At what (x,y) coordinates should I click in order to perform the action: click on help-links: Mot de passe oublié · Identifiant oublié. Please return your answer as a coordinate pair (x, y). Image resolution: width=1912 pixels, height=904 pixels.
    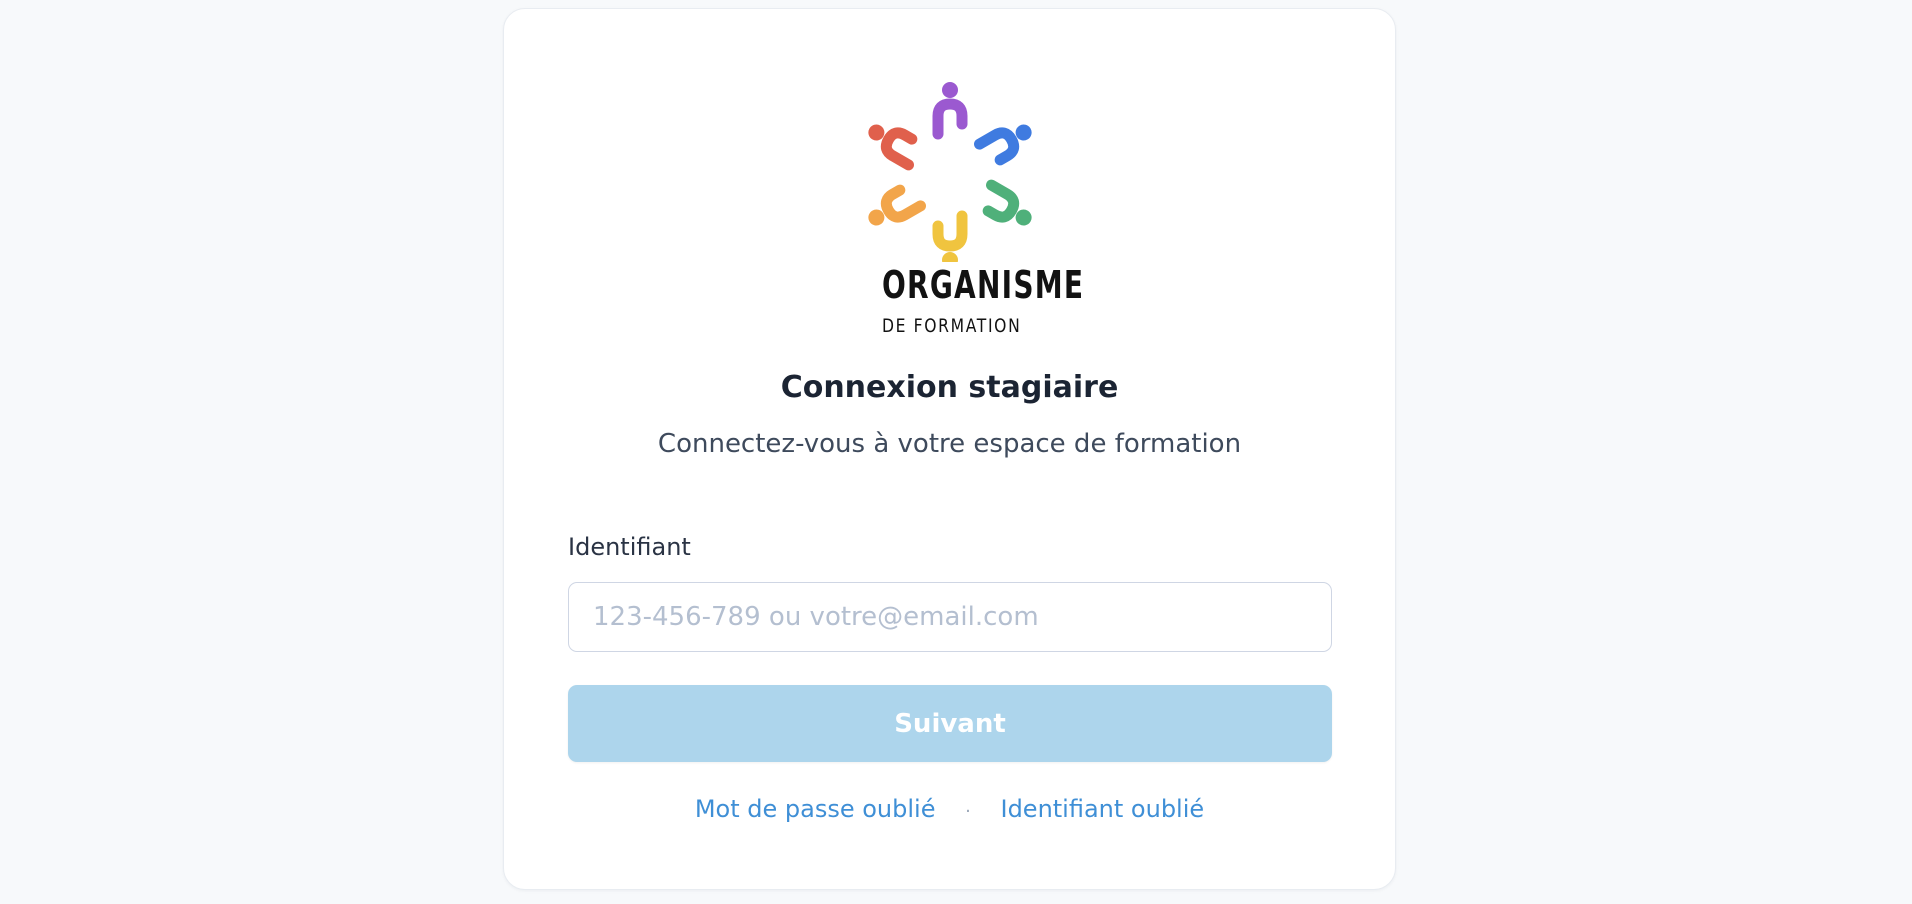
    Looking at the image, I should click on (949, 809).